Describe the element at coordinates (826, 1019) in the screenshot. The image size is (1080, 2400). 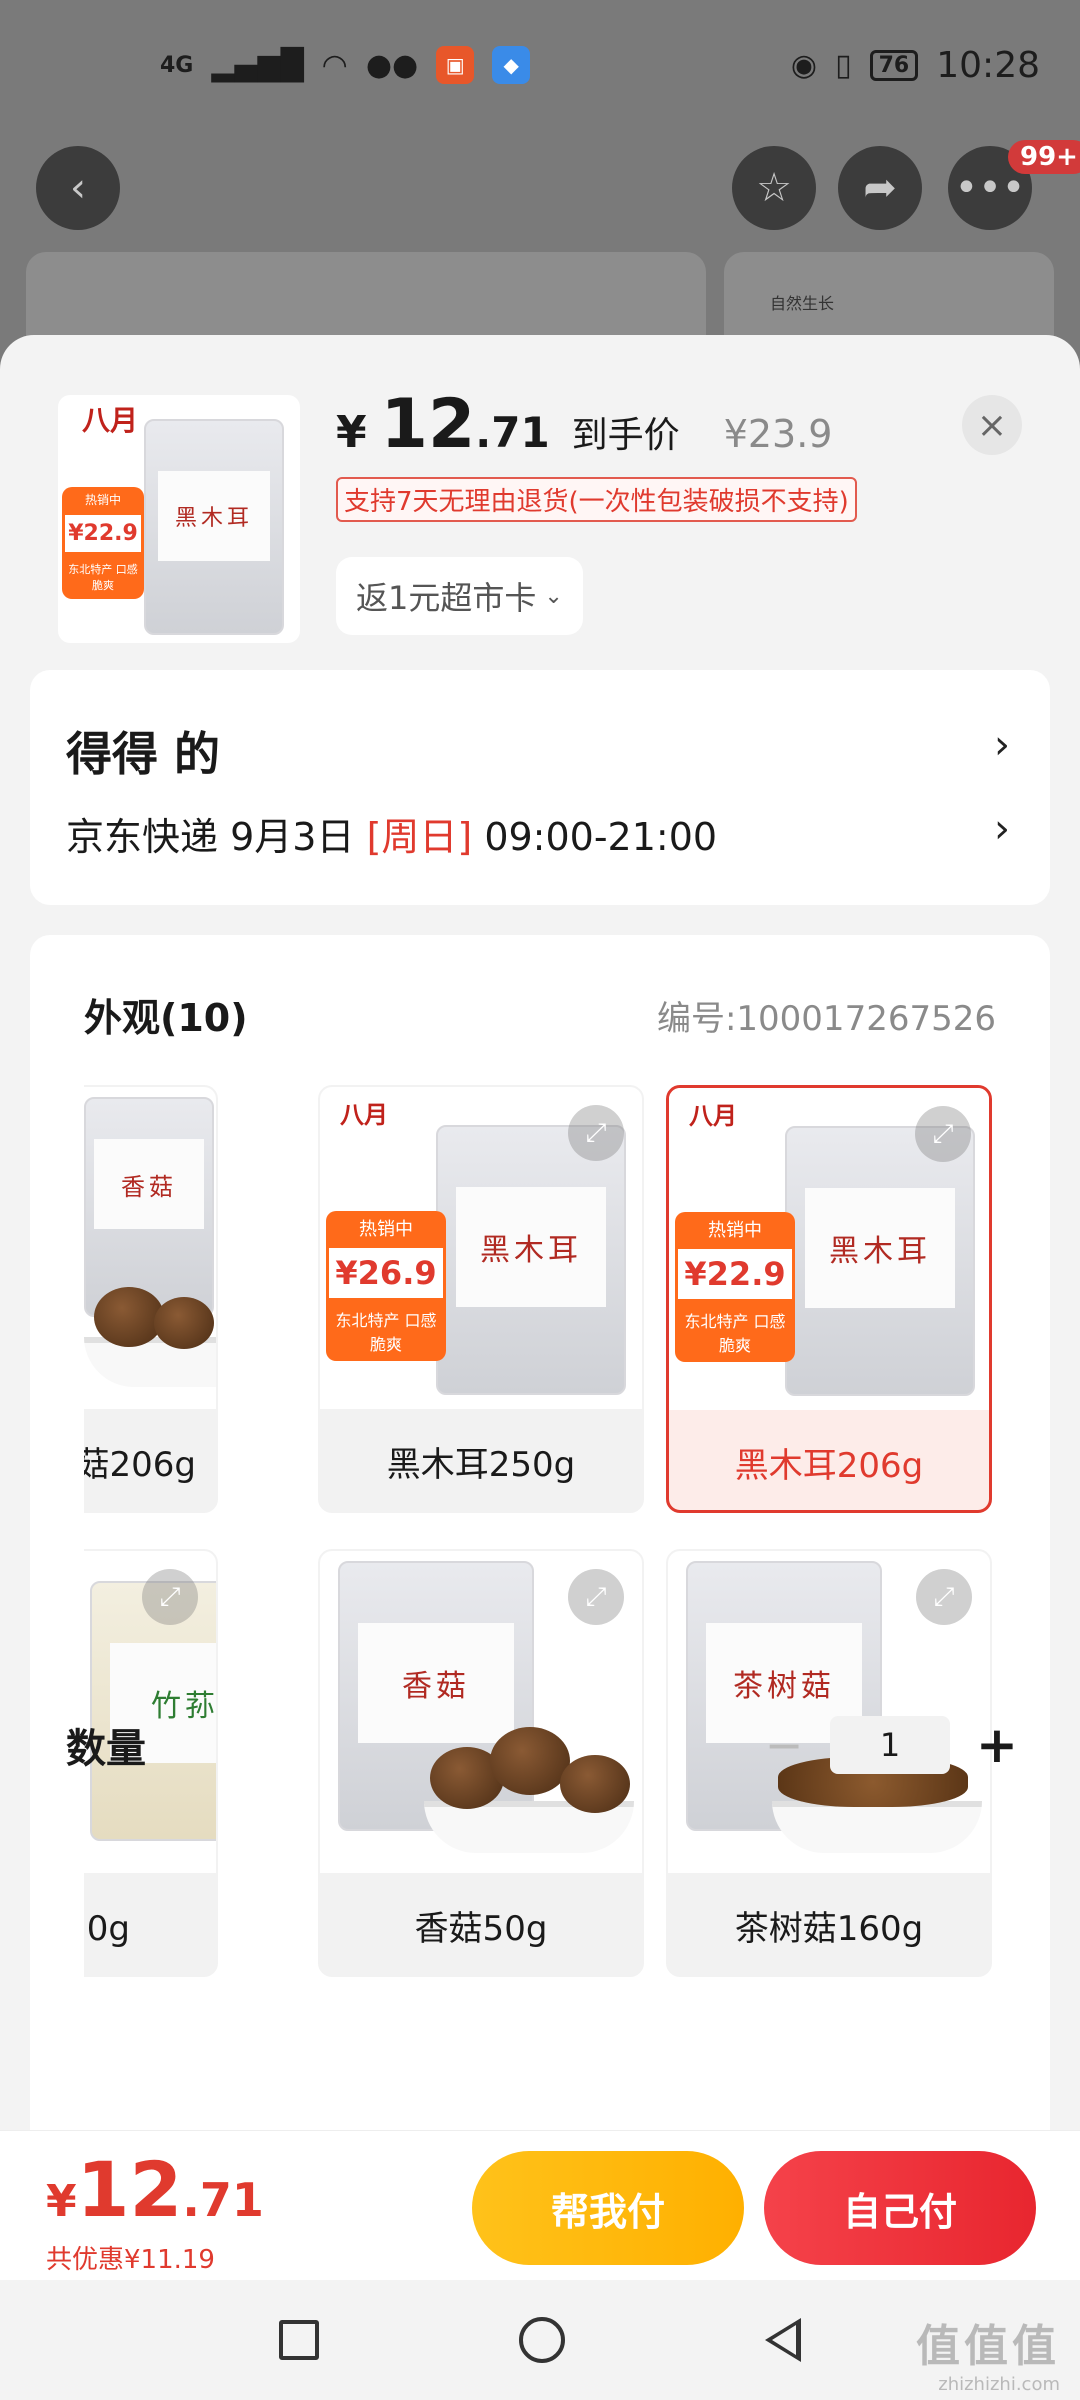
I see `sku-number: 编号:100017267526` at that location.